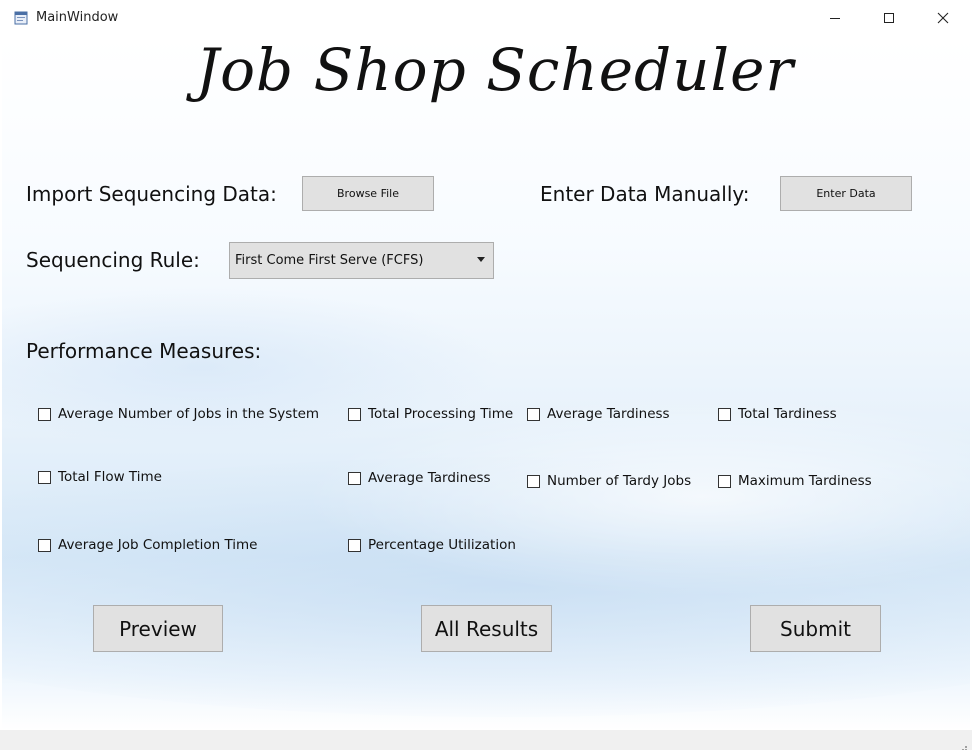  What do you see at coordinates (158, 628) in the screenshot?
I see `preview-button: Preview` at bounding box center [158, 628].